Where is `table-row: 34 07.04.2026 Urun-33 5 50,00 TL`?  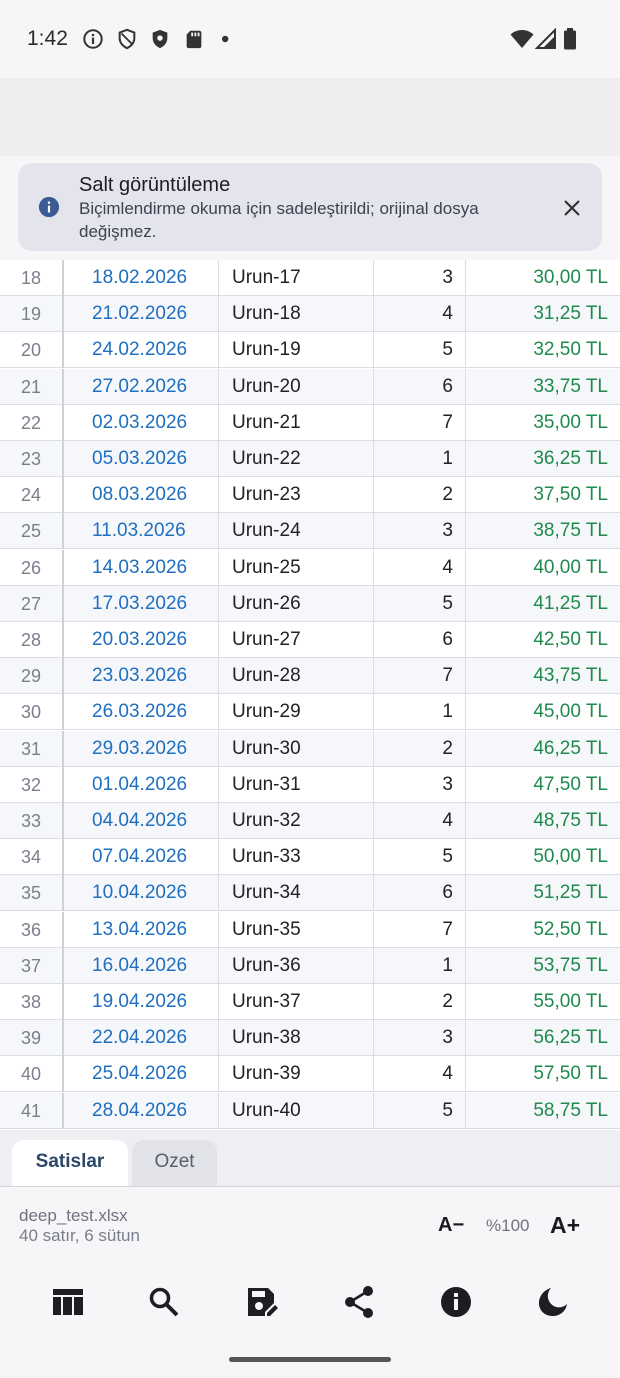
table-row: 34 07.04.2026 Urun-33 5 50,00 TL is located at coordinates (310, 857).